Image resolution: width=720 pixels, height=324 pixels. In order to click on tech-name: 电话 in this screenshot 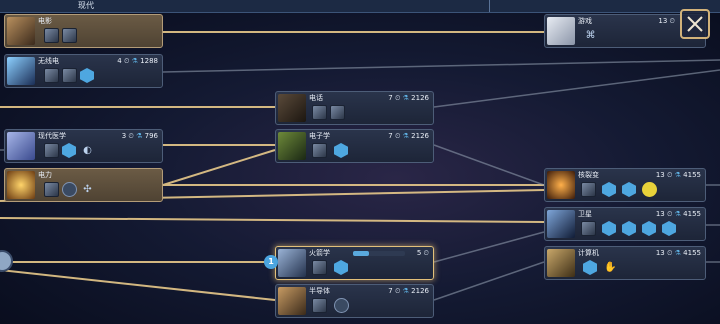, I will do `click(316, 98)`.